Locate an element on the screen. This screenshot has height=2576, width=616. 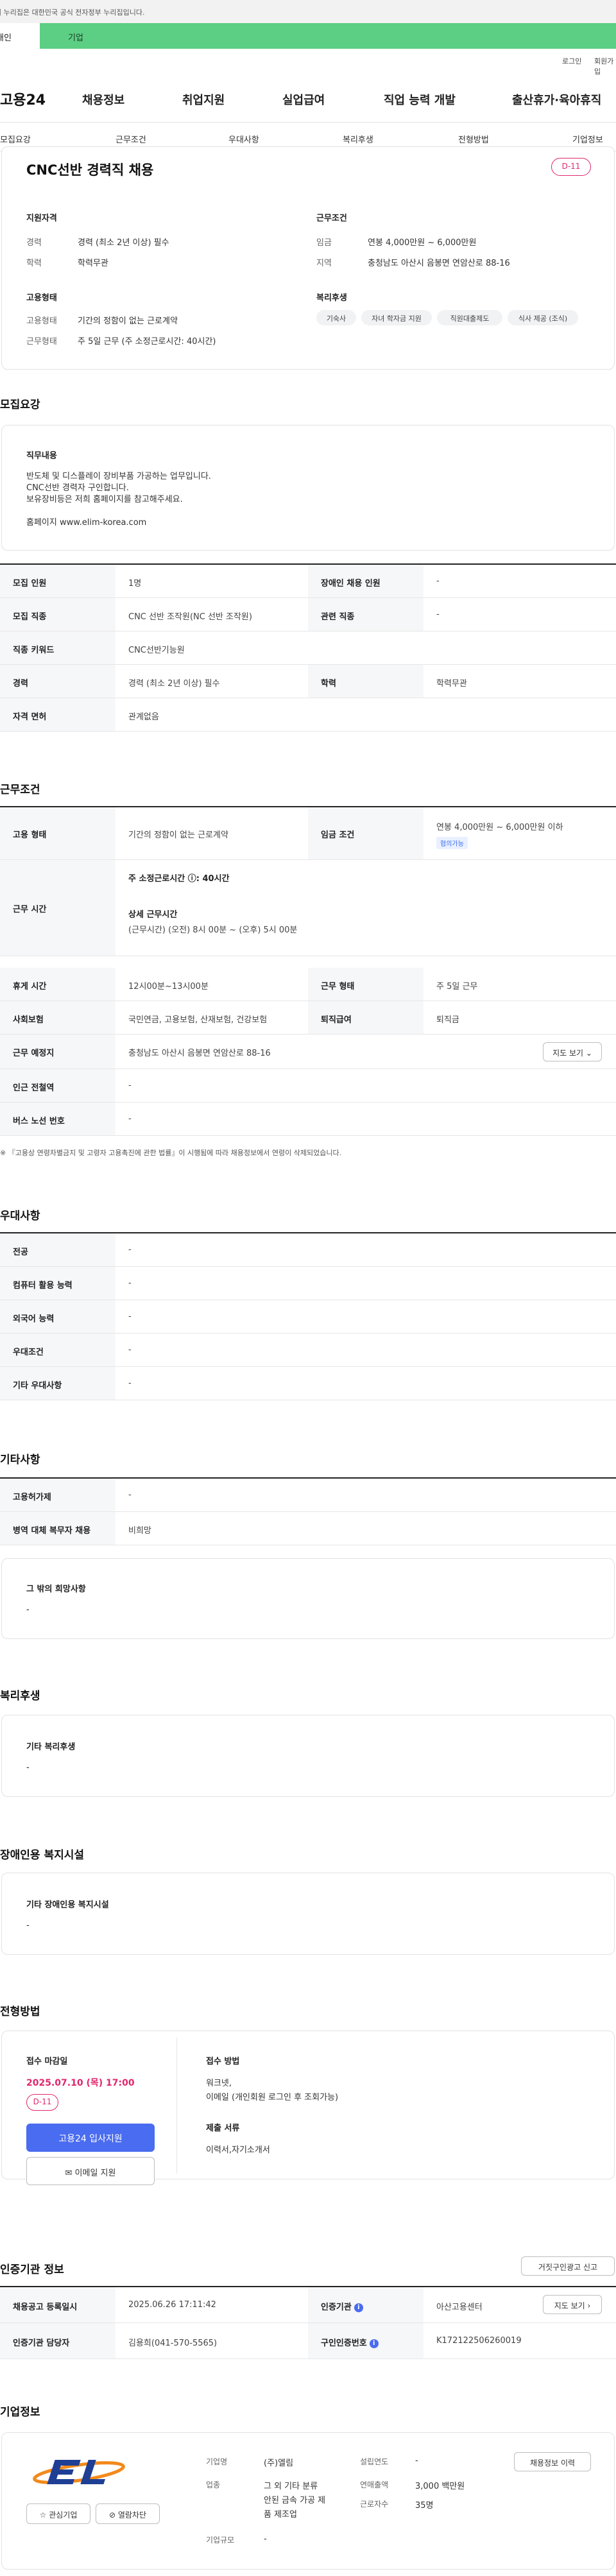
gnb-employment-support: 취업지원 is located at coordinates (204, 99).